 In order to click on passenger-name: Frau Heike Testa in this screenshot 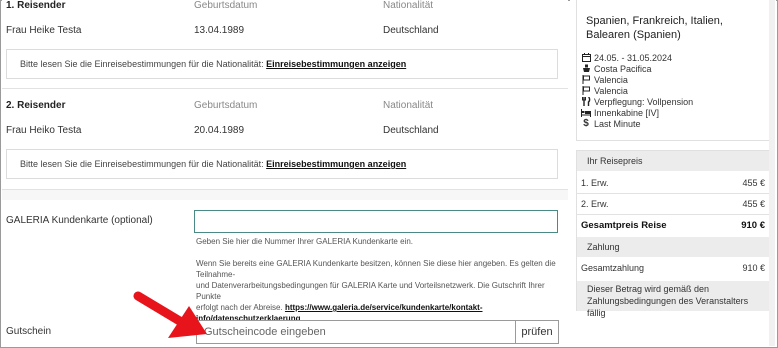, I will do `click(44, 30)`.